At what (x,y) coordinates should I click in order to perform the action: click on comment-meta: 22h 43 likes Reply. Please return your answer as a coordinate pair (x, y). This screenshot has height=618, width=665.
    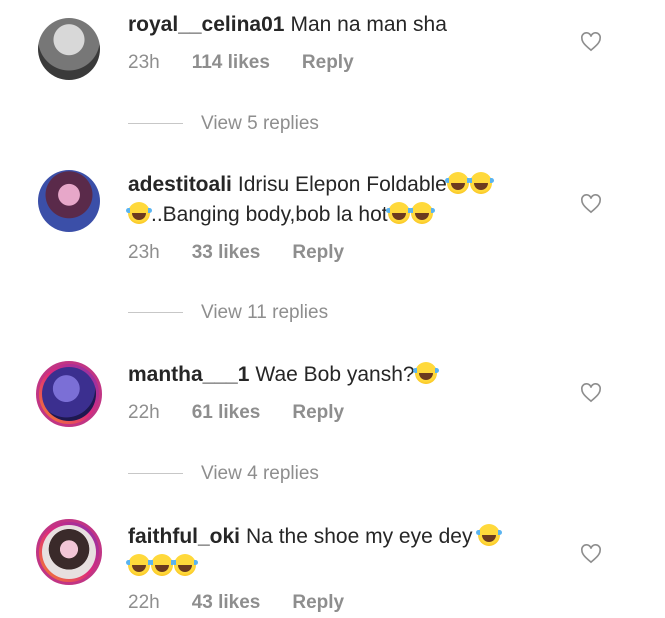
    Looking at the image, I should click on (252, 603).